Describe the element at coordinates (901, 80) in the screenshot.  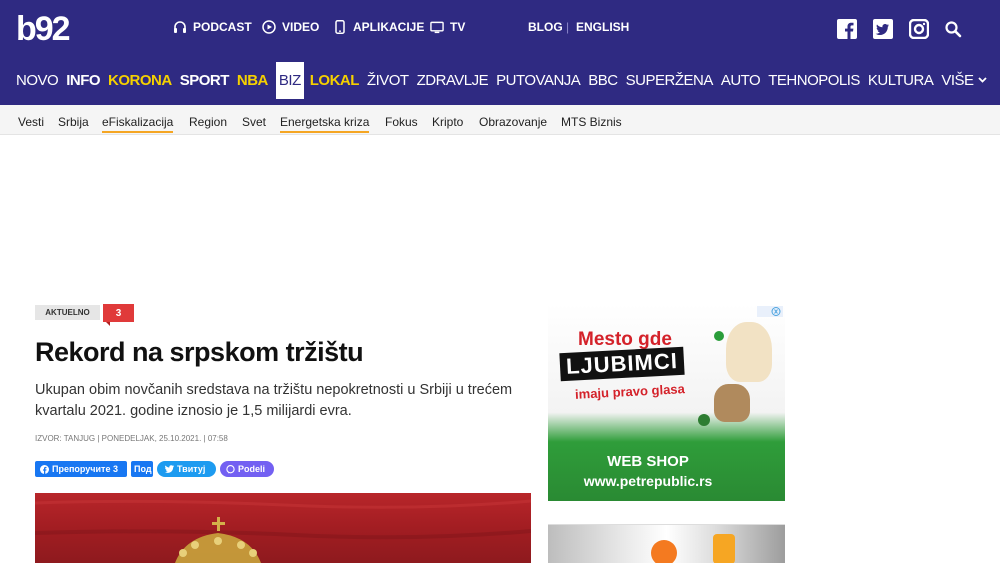
I see `nav-item-kultura: KULTURA` at that location.